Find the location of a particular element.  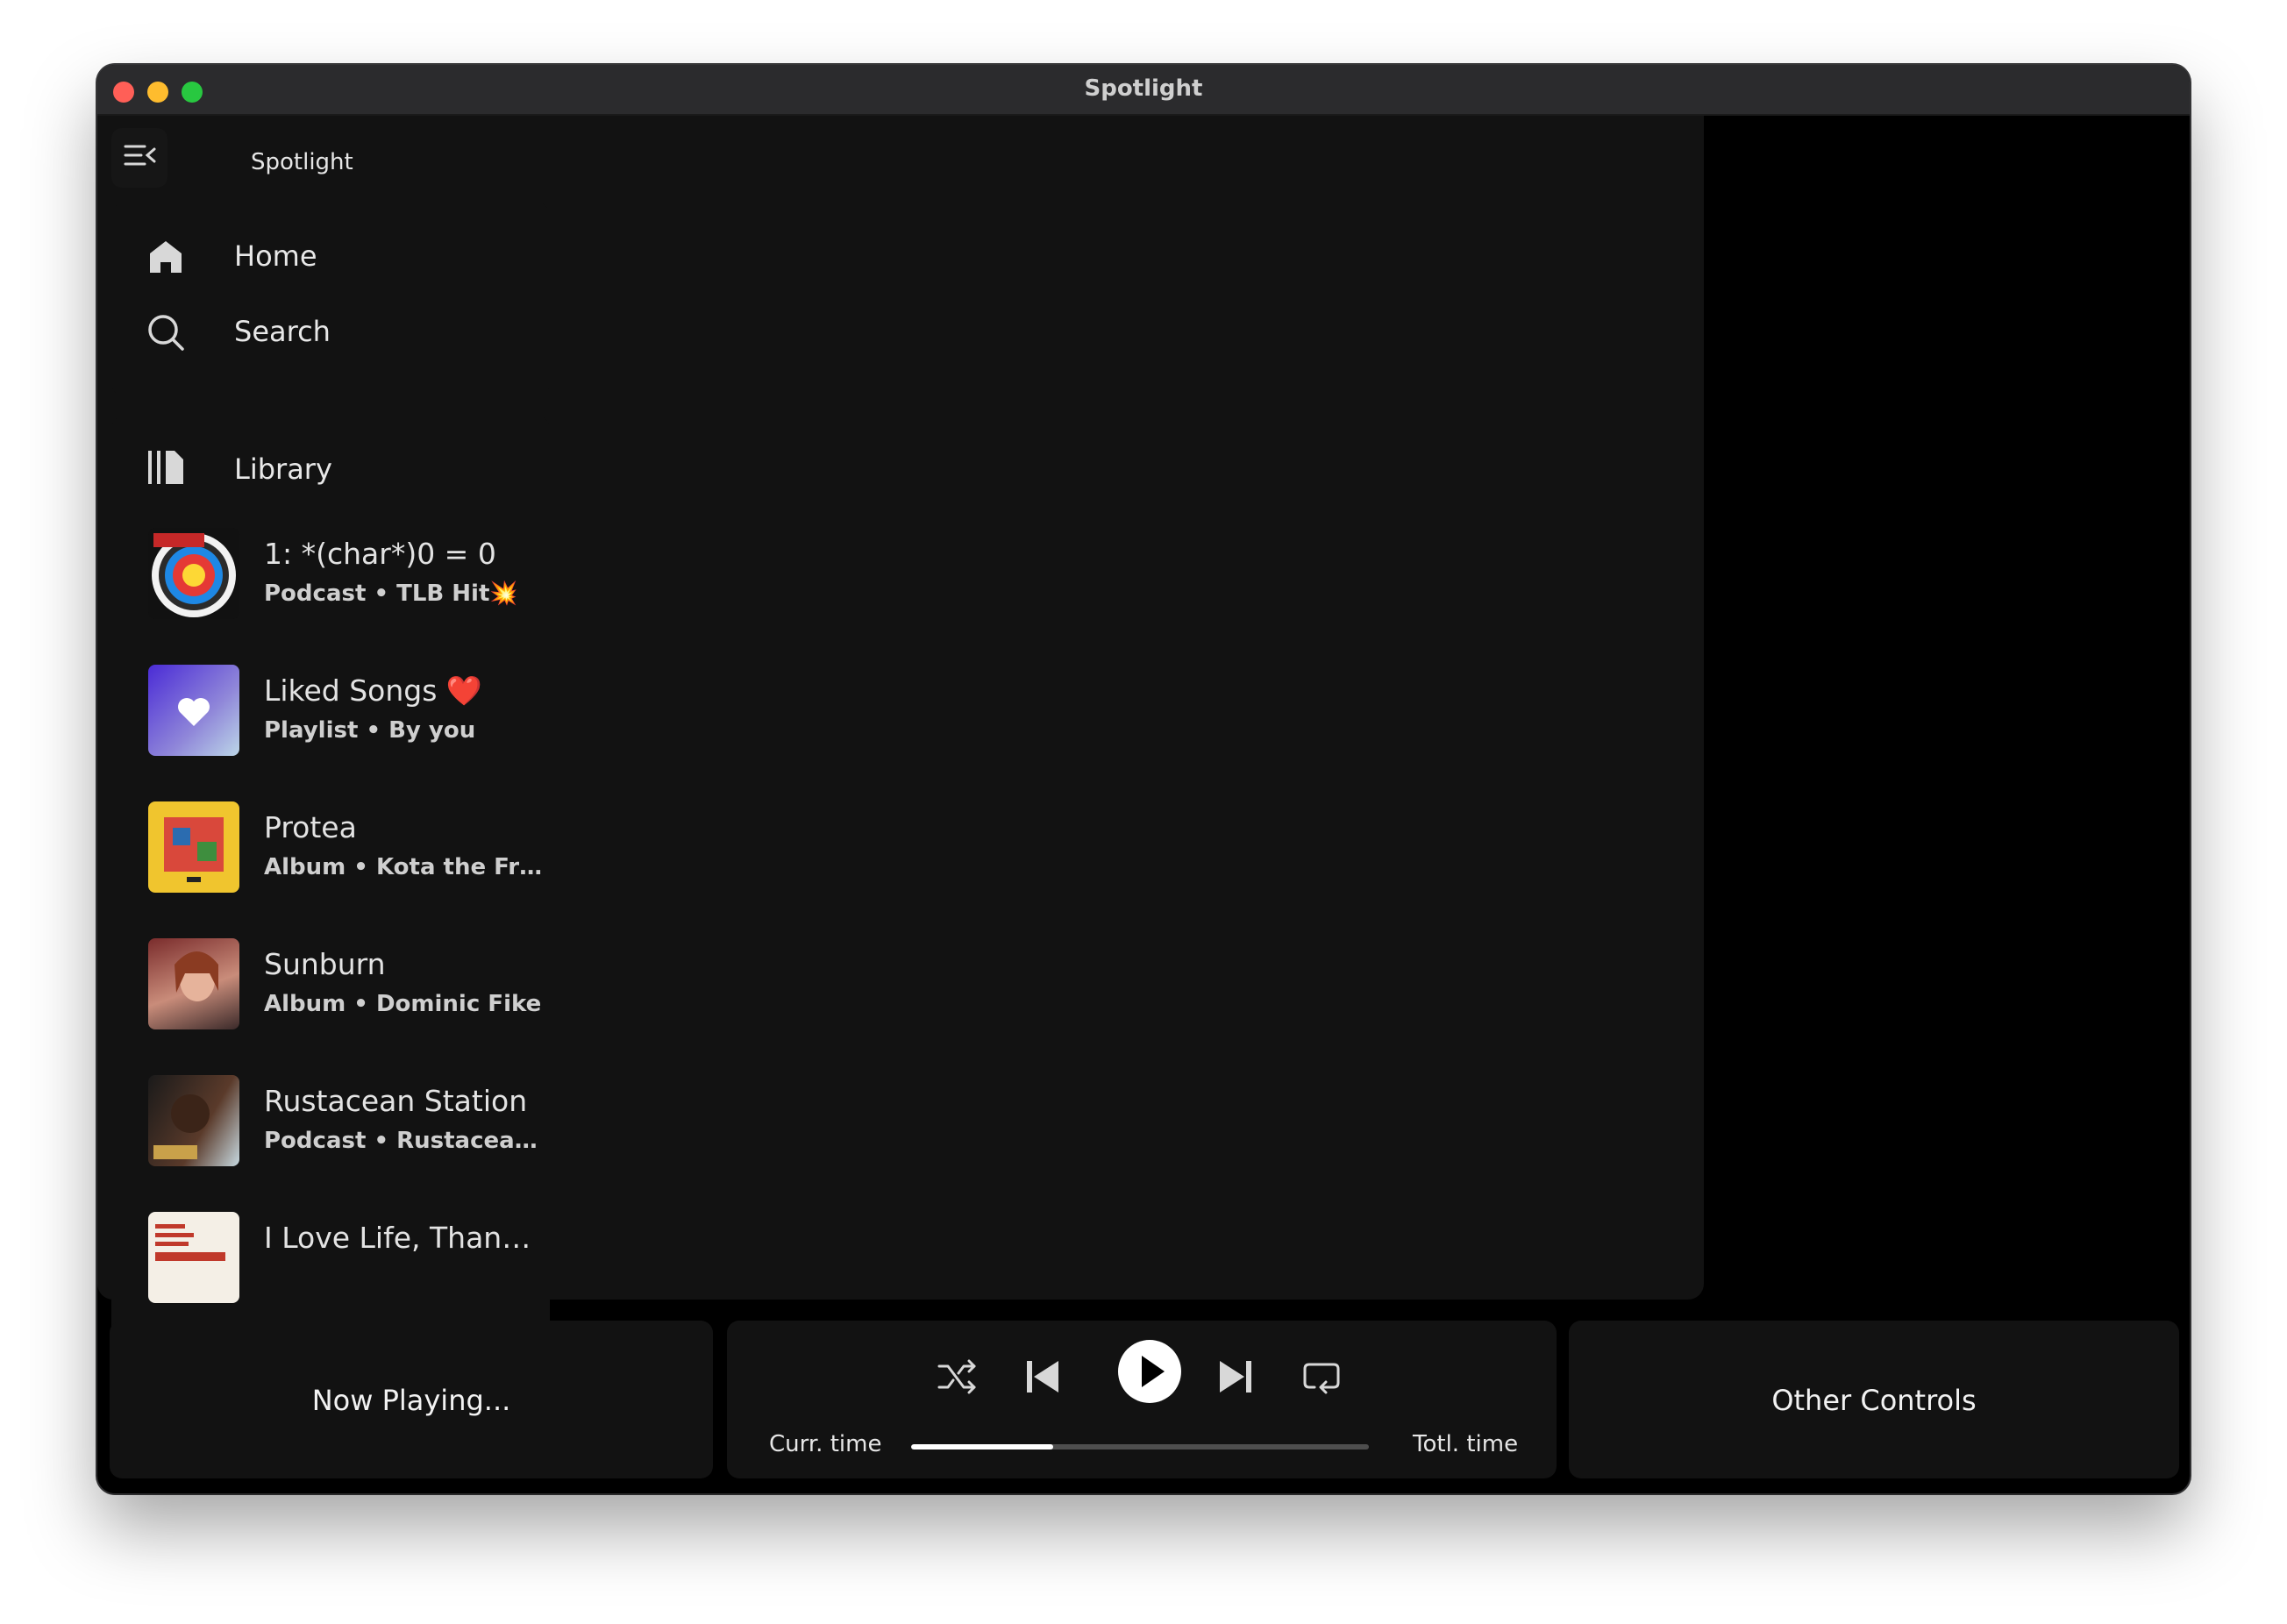

library-item-name: Sunburn is located at coordinates (325, 964).